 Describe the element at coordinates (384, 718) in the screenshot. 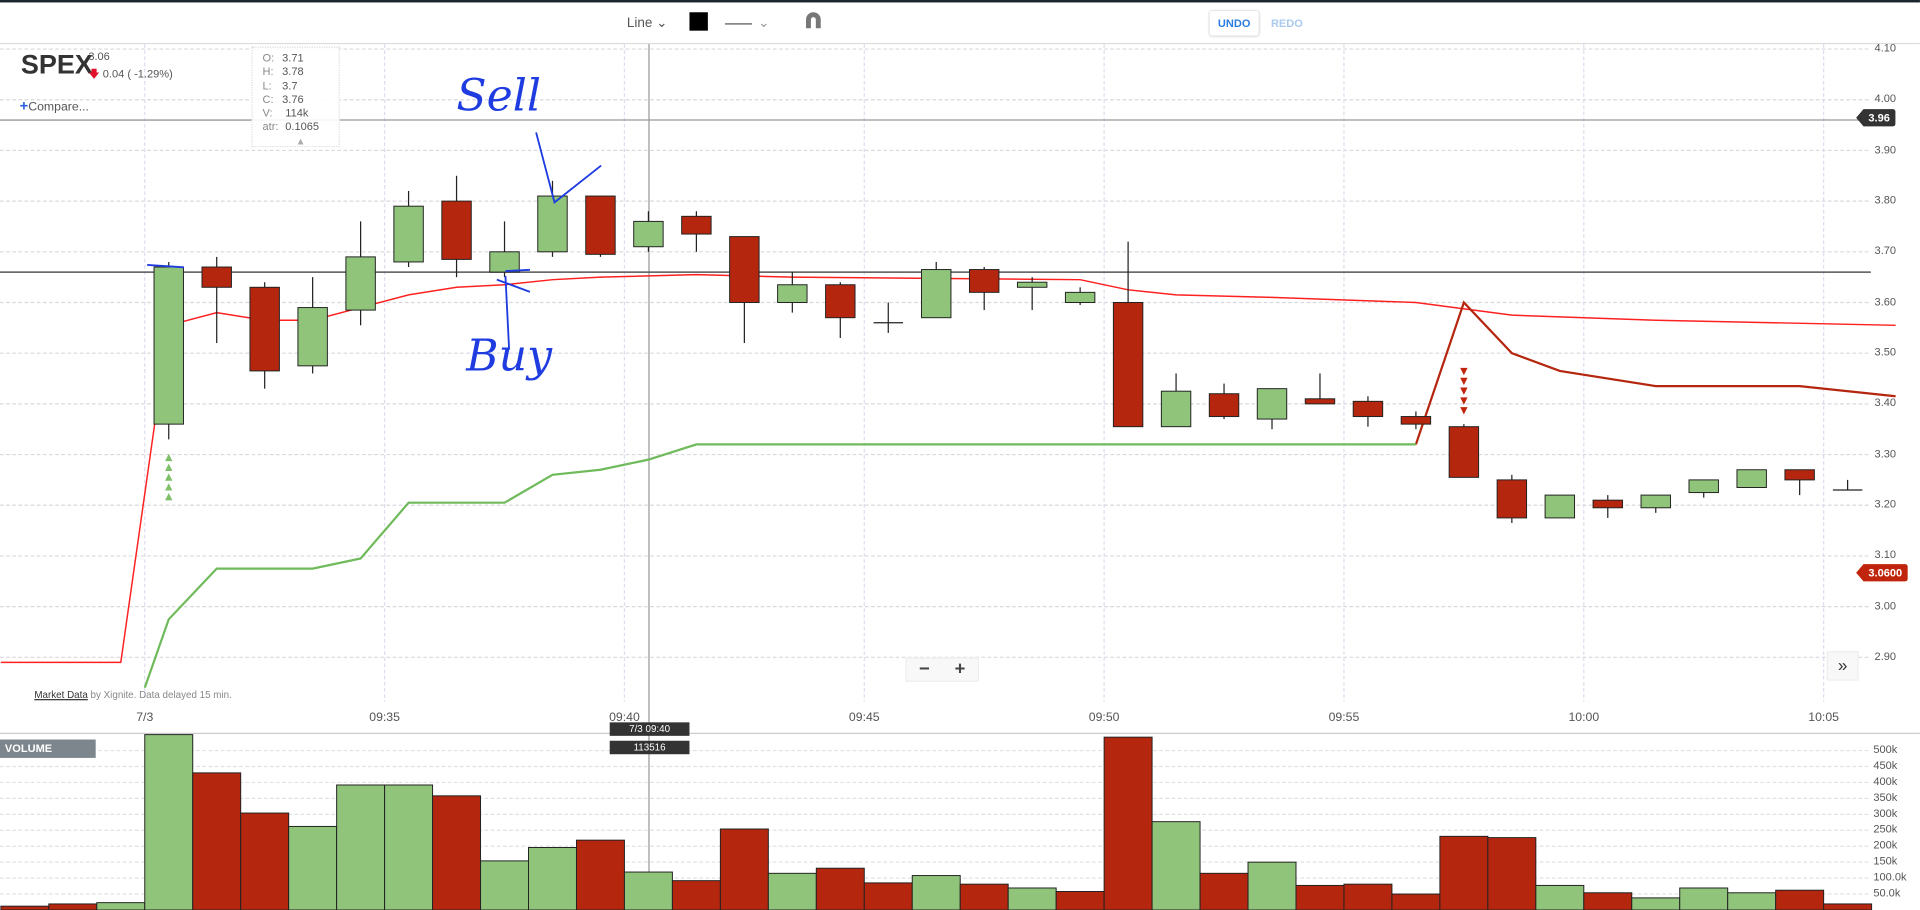

I see `time-axis-label: 09:35` at that location.